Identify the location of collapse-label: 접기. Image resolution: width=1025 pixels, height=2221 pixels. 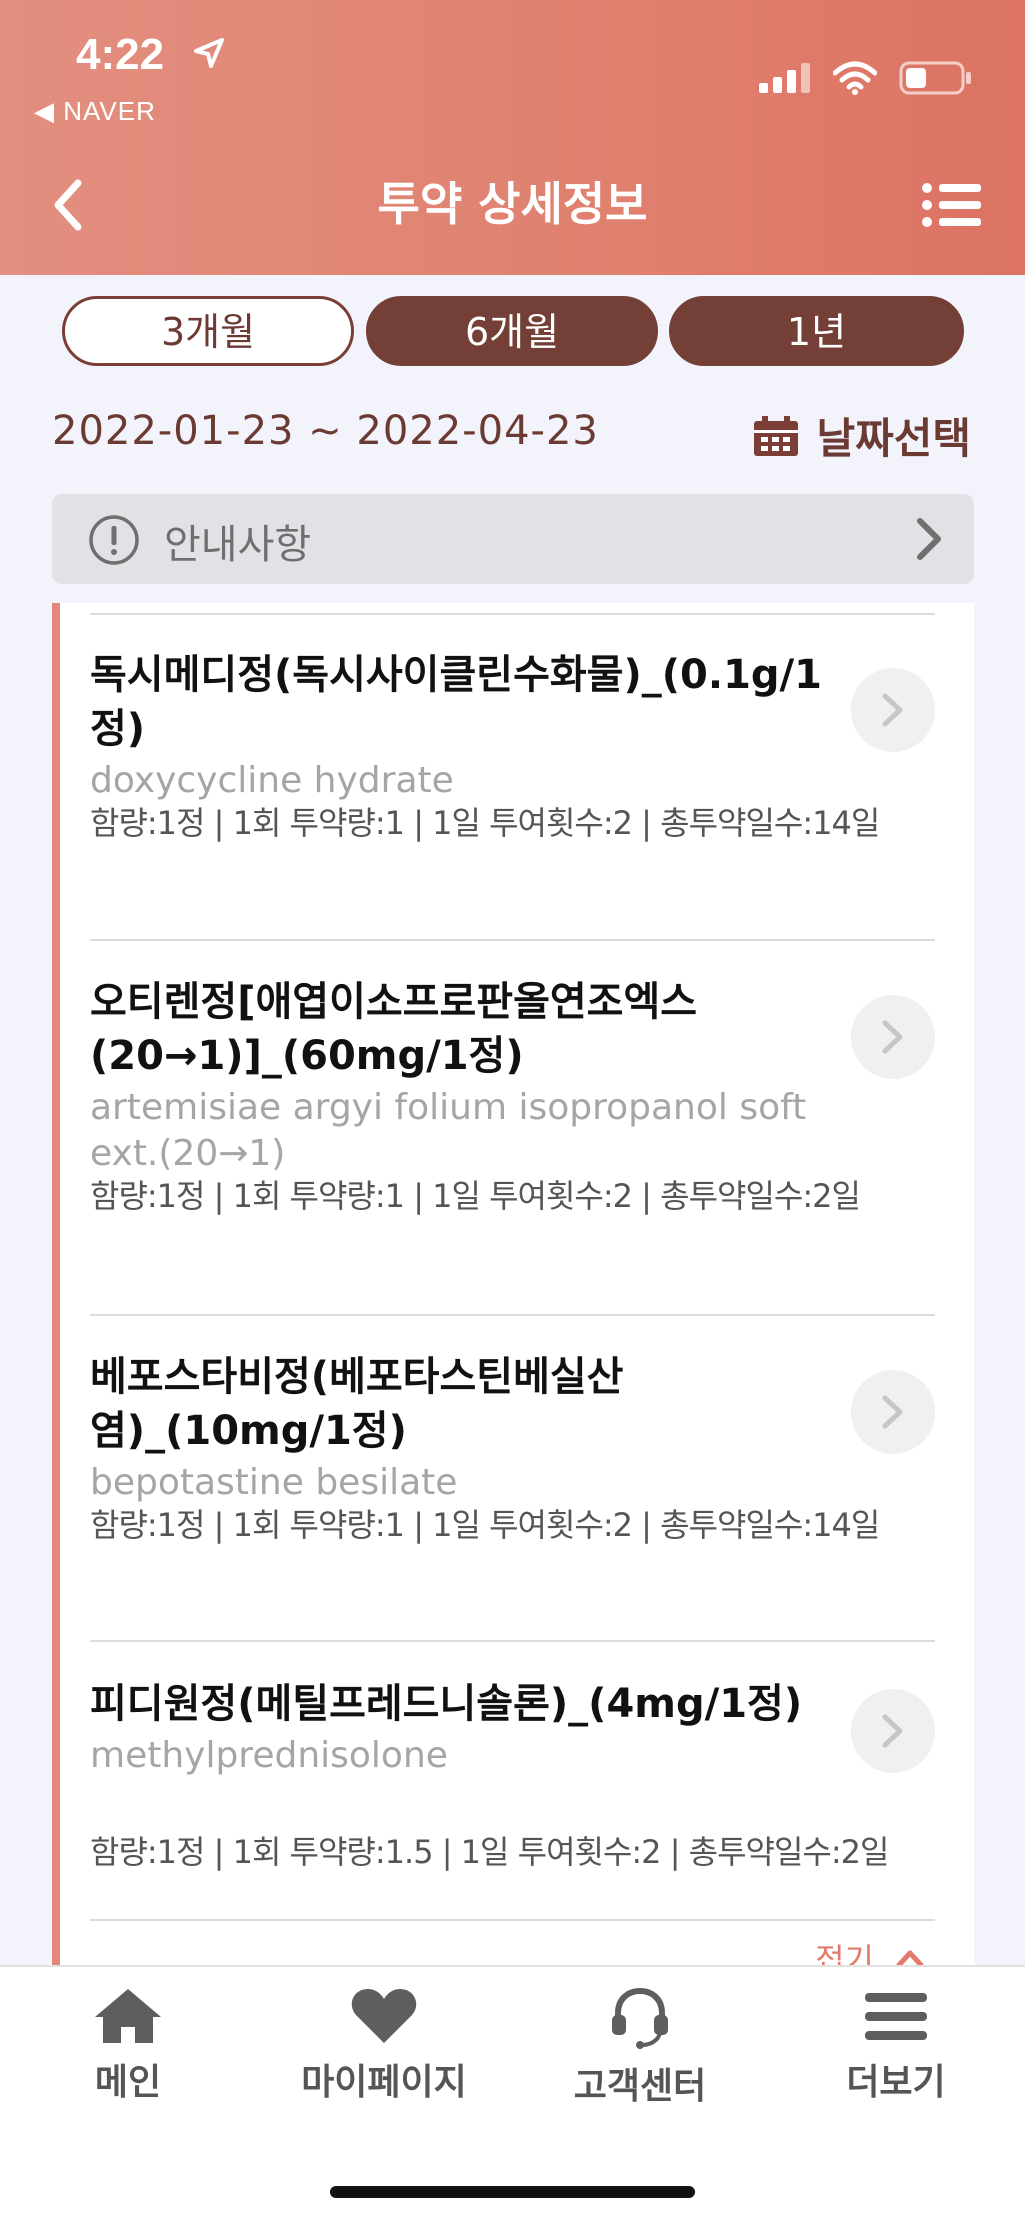
(844, 1953).